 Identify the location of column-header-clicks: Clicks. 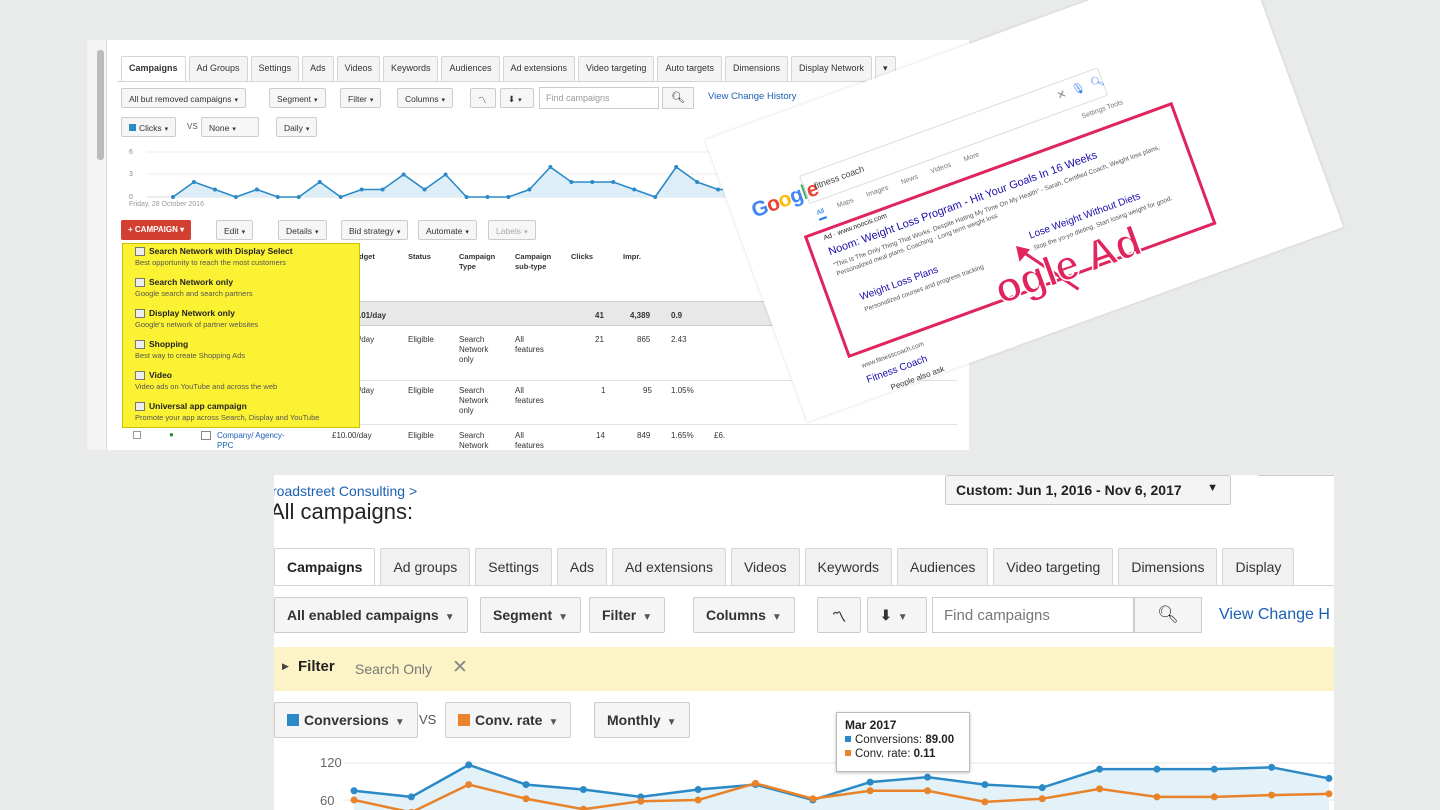
(582, 257).